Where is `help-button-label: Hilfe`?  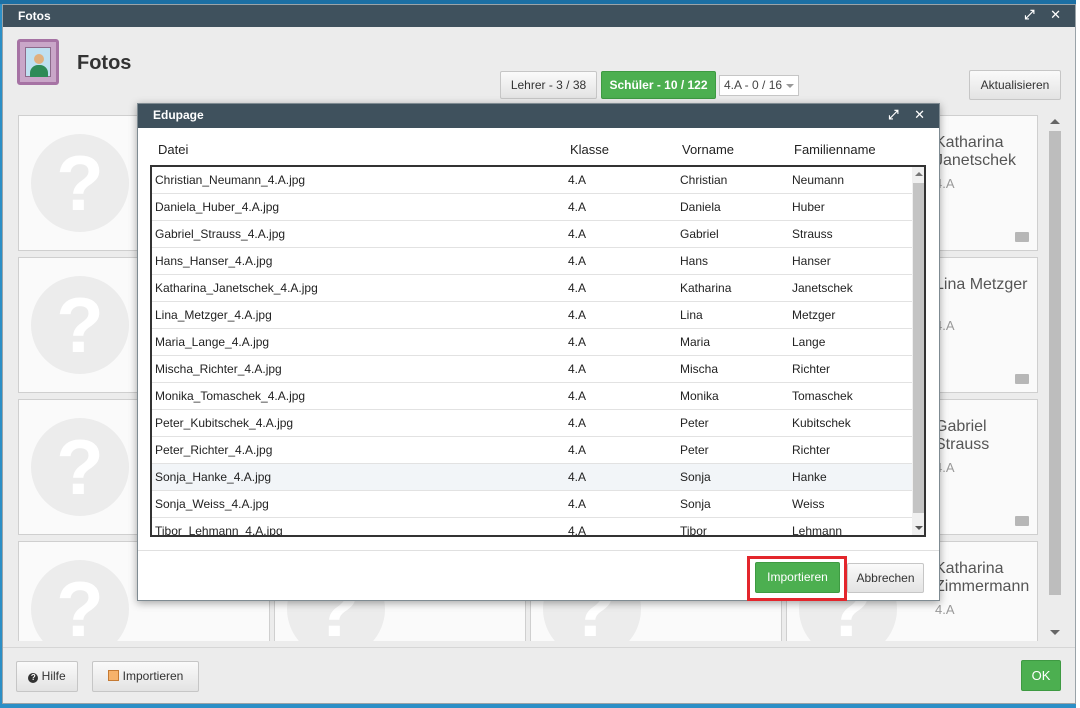
help-button-label: Hilfe is located at coordinates (53, 676).